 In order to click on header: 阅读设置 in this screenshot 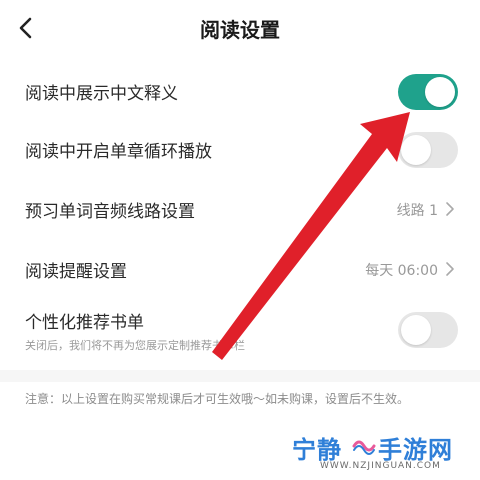, I will do `click(240, 28)`.